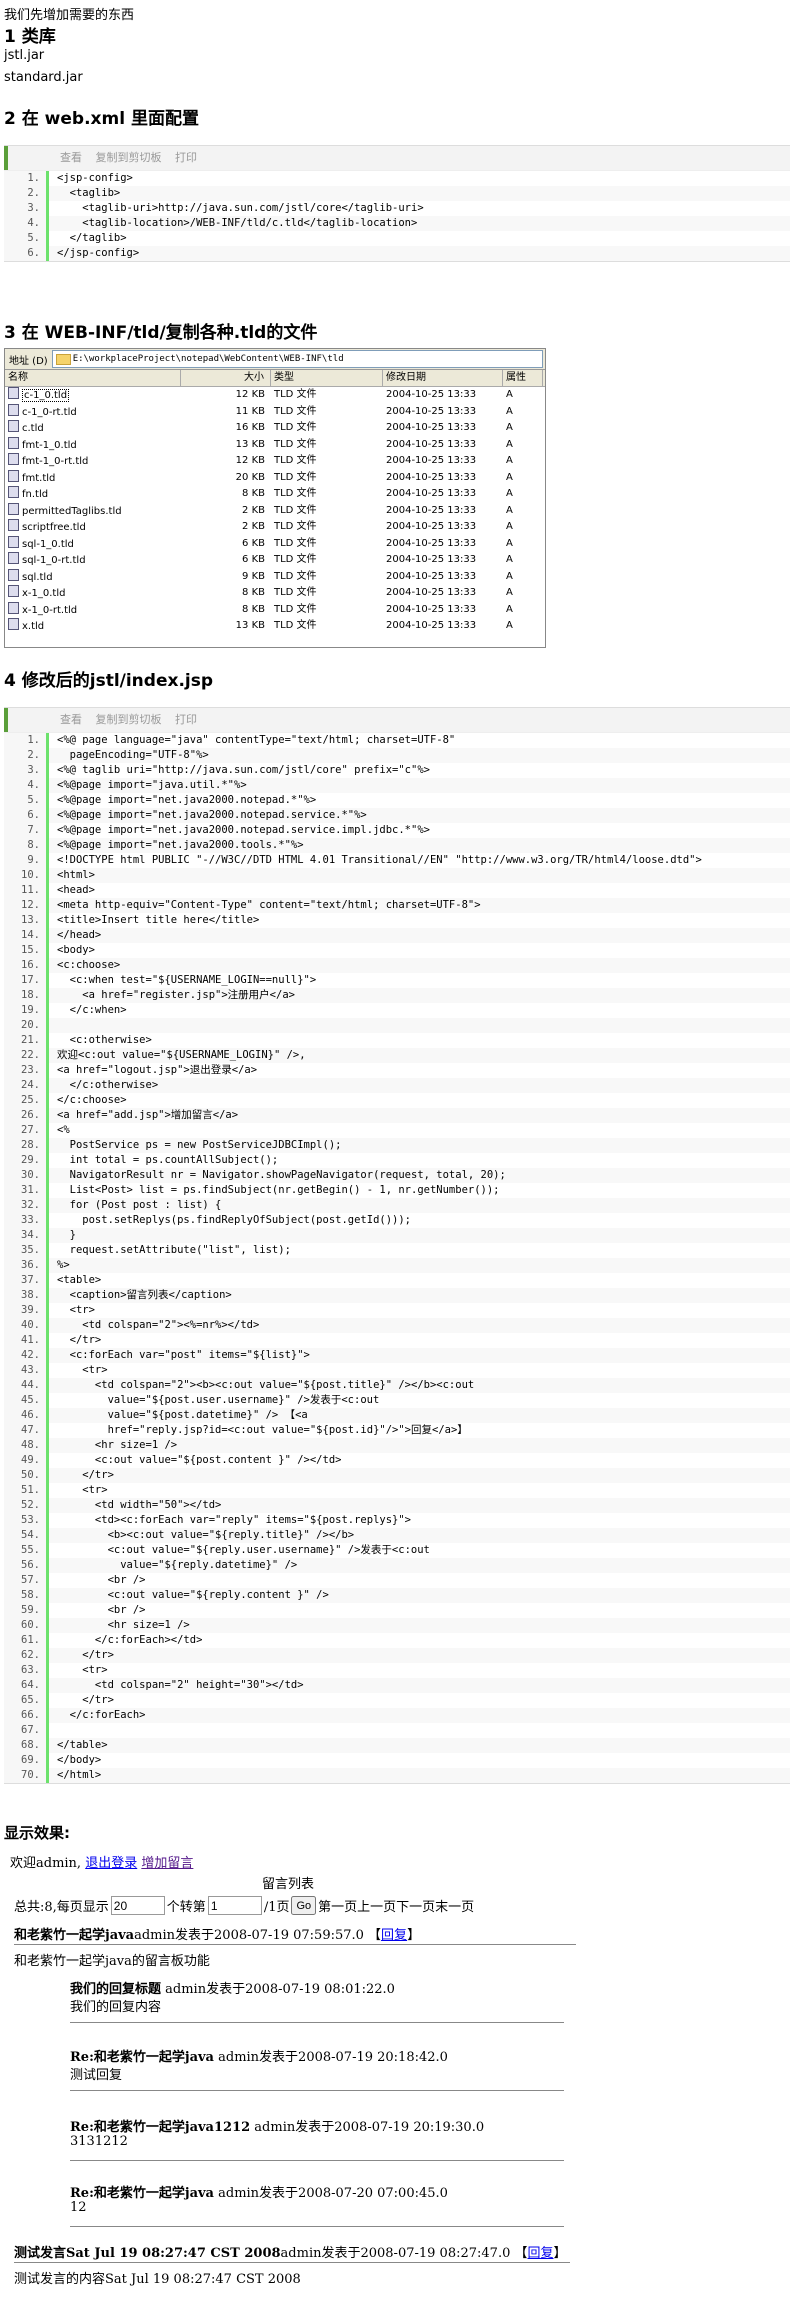 This screenshot has width=796, height=2324. What do you see at coordinates (327, 378) in the screenshot?
I see `col-type: 类型` at bounding box center [327, 378].